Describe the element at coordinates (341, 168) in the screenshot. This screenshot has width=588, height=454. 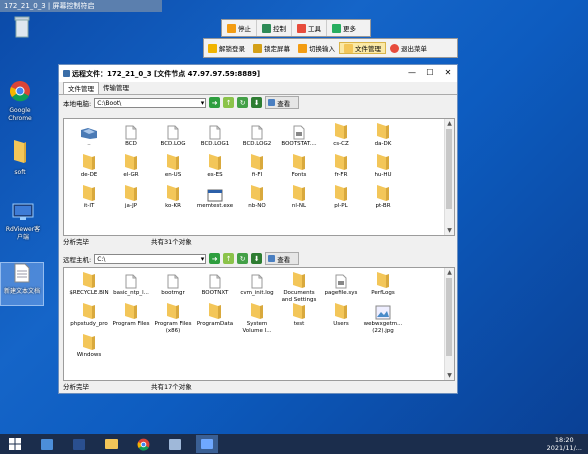
I see `folder-item: fr-FR` at that location.